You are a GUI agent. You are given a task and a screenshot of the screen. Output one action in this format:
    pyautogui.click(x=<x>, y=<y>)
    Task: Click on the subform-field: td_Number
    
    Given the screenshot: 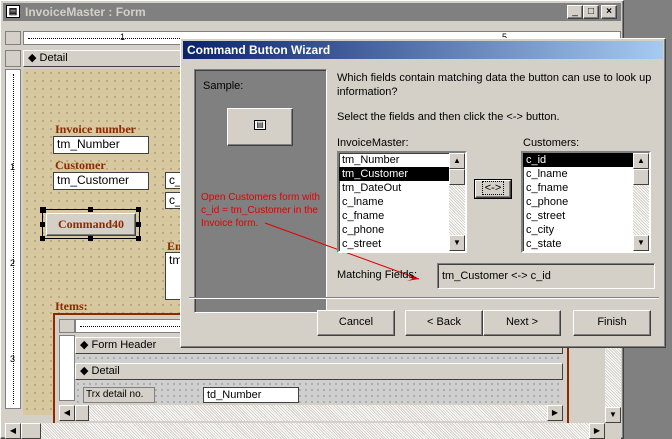 What is the action you would take?
    pyautogui.click(x=251, y=395)
    